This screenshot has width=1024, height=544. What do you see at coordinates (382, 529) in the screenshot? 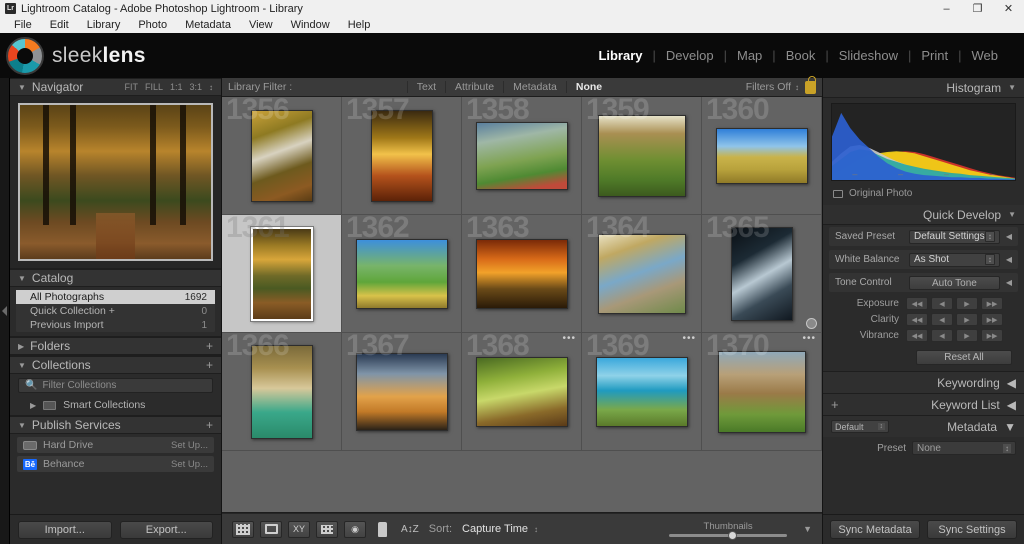
I see `spray-can-icon` at bounding box center [382, 529].